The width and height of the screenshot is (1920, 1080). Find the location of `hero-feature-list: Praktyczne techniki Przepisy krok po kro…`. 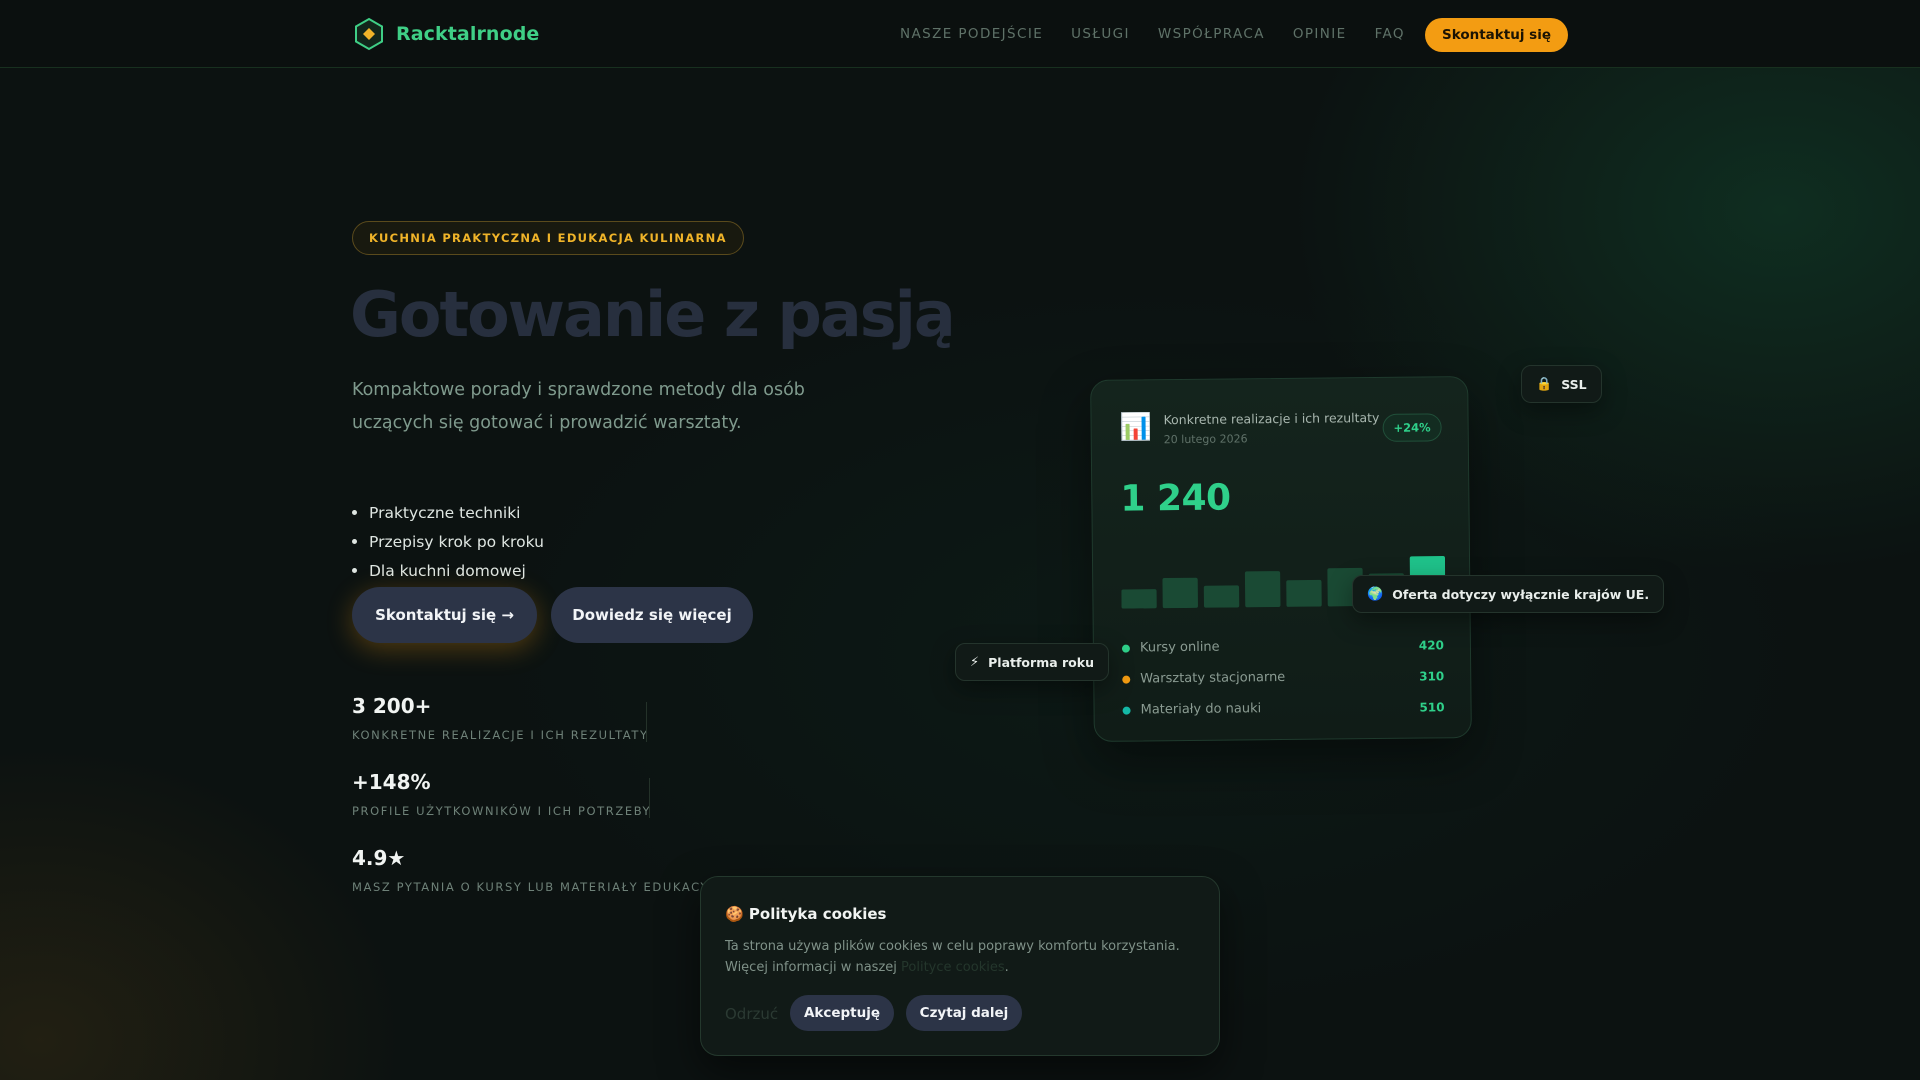

hero-feature-list: Praktyczne techniki Przepisy krok po kro… is located at coordinates (448, 541).